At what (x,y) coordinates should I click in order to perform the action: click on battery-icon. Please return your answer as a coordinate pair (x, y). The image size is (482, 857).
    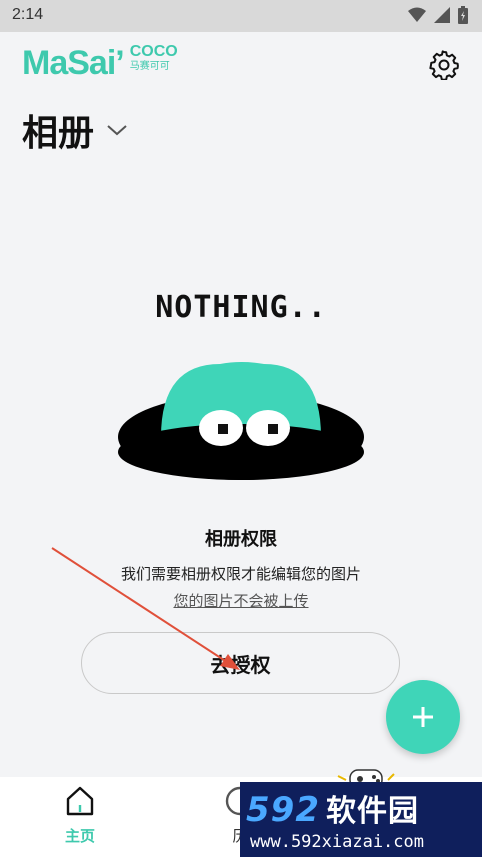
    Looking at the image, I should click on (463, 15).